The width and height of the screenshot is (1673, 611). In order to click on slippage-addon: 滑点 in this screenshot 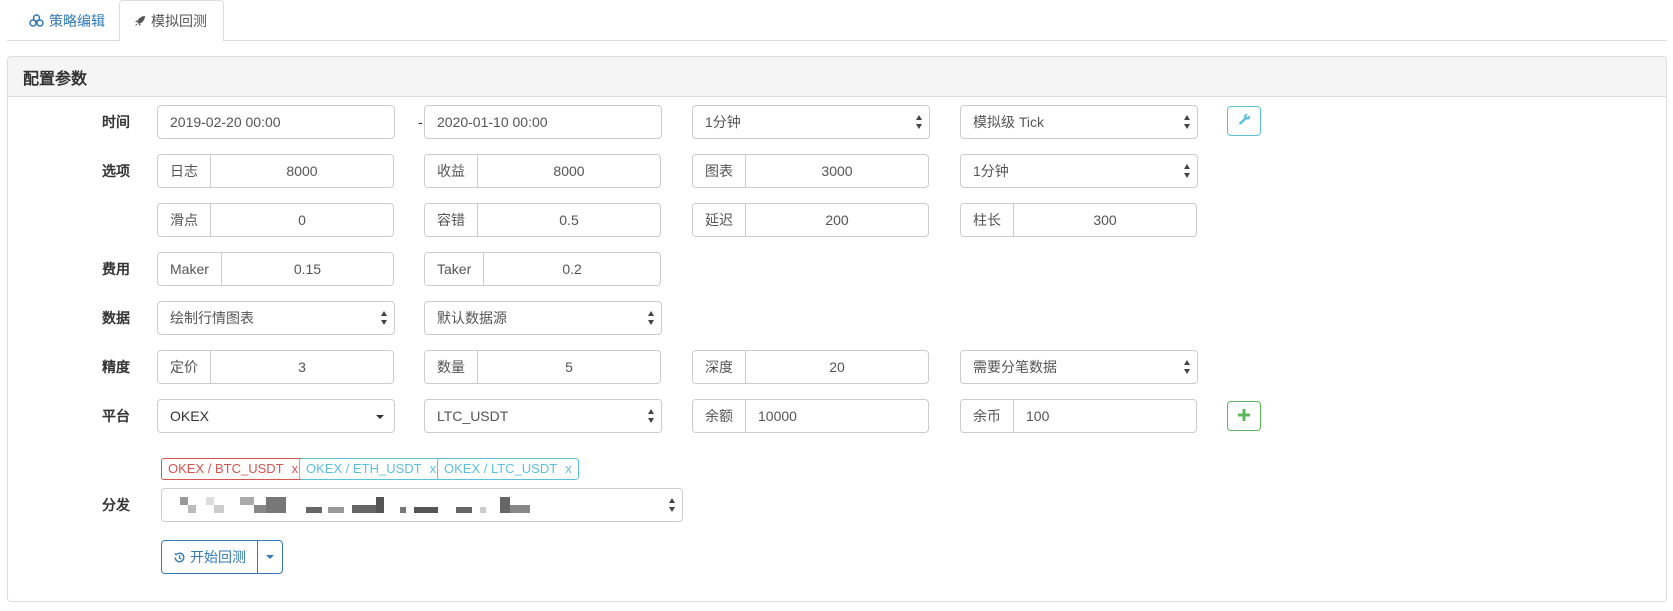, I will do `click(184, 220)`.